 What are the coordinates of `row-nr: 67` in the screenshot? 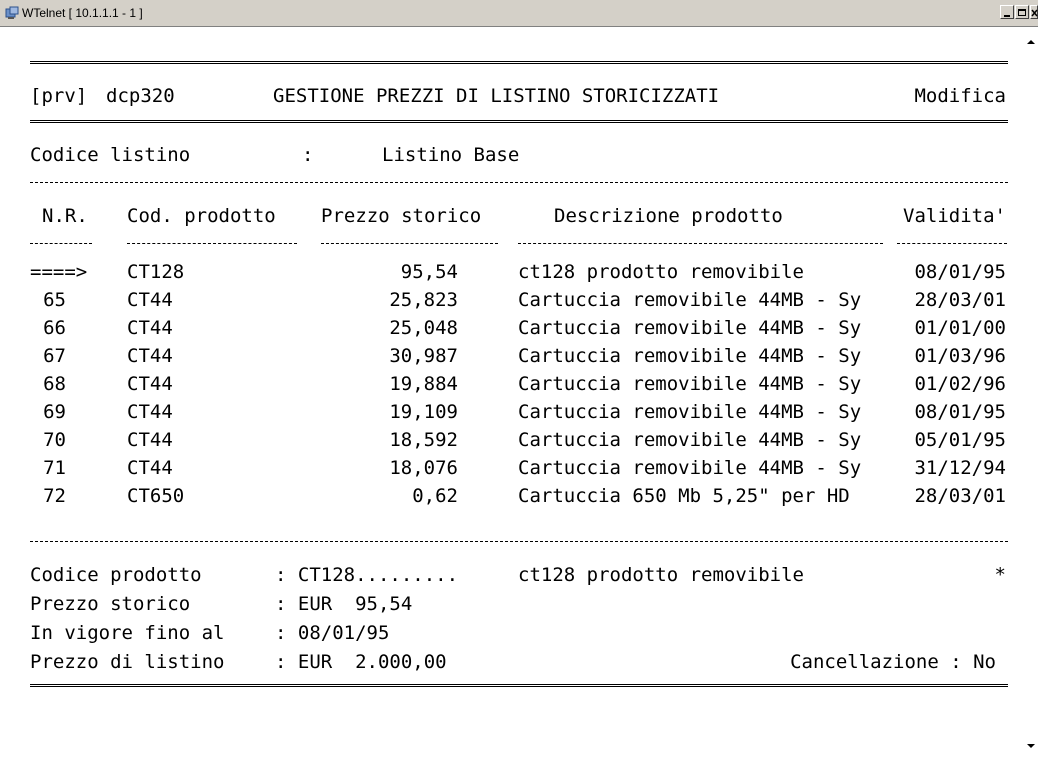 It's located at (54, 356).